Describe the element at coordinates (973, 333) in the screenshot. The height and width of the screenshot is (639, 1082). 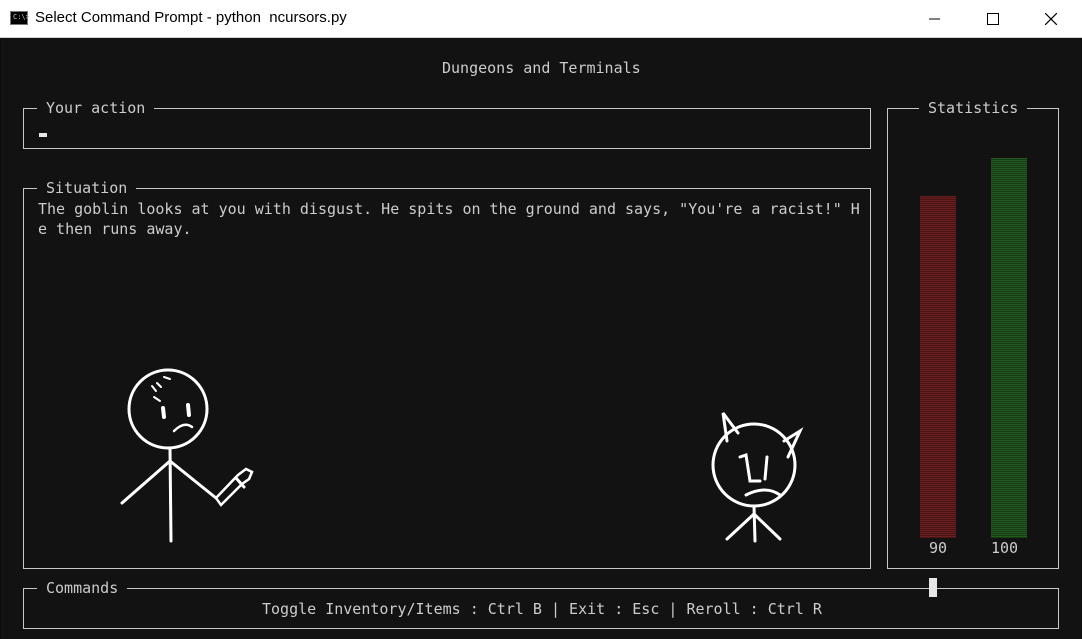
I see `statistics-panel: Statistics 90 100` at that location.